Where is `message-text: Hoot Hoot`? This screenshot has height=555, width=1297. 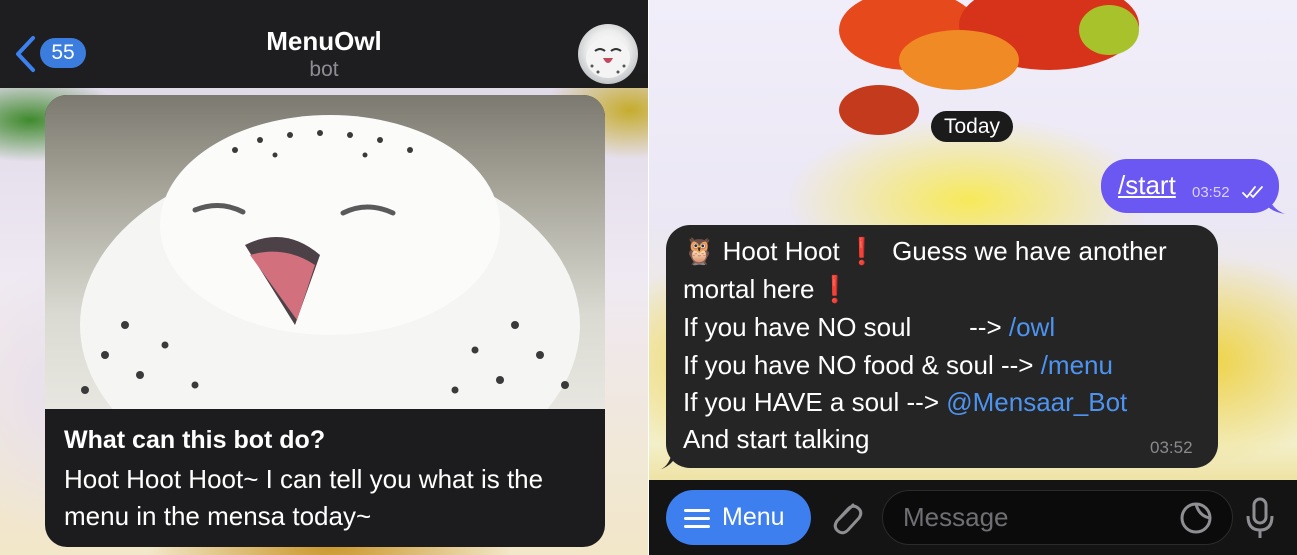 message-text: Hoot Hoot is located at coordinates (781, 251).